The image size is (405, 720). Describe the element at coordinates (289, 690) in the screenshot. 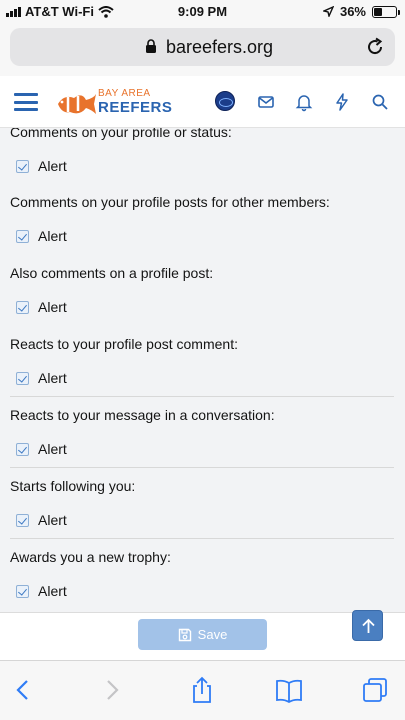

I see `bookmarks-icon` at that location.